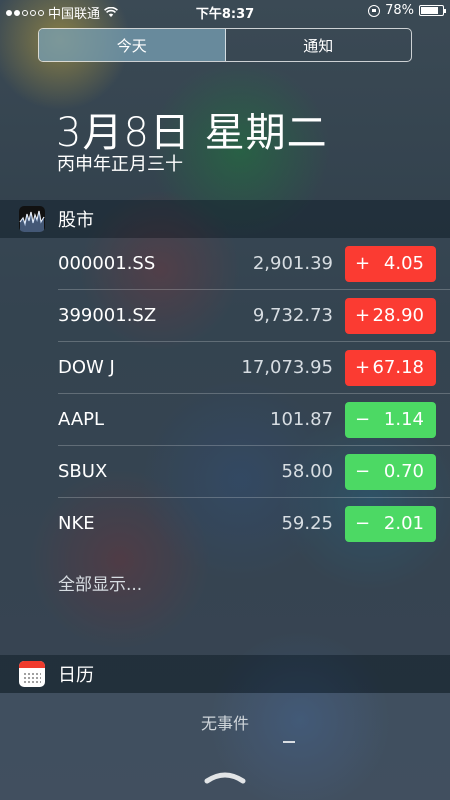  I want to click on no-events-label: 无事件, so click(224, 723).